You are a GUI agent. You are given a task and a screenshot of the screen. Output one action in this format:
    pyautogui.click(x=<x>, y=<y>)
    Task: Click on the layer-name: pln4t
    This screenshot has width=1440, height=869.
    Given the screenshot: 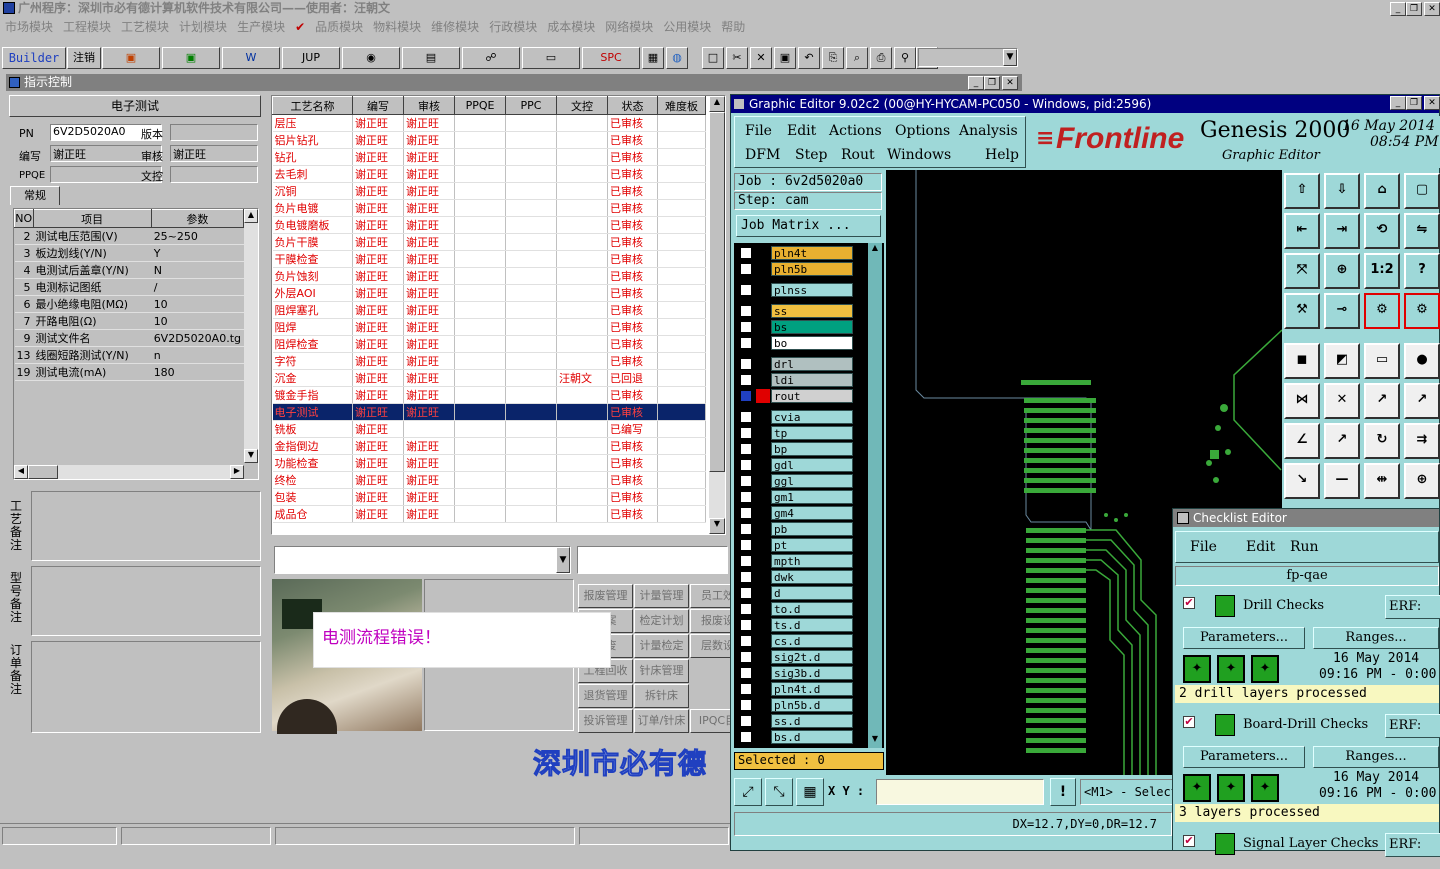 What is the action you would take?
    pyautogui.click(x=812, y=253)
    